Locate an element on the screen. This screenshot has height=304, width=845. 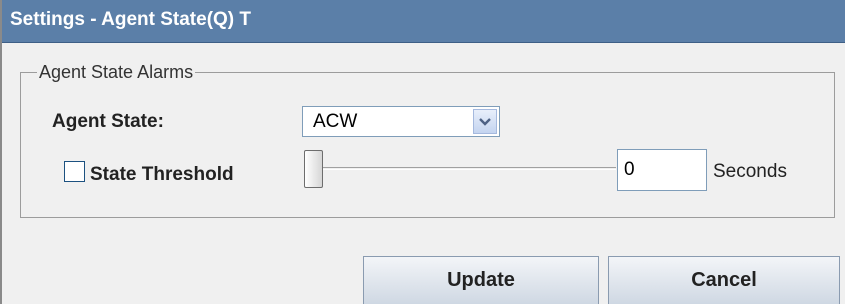
agent-state-value: ACW is located at coordinates (335, 121).